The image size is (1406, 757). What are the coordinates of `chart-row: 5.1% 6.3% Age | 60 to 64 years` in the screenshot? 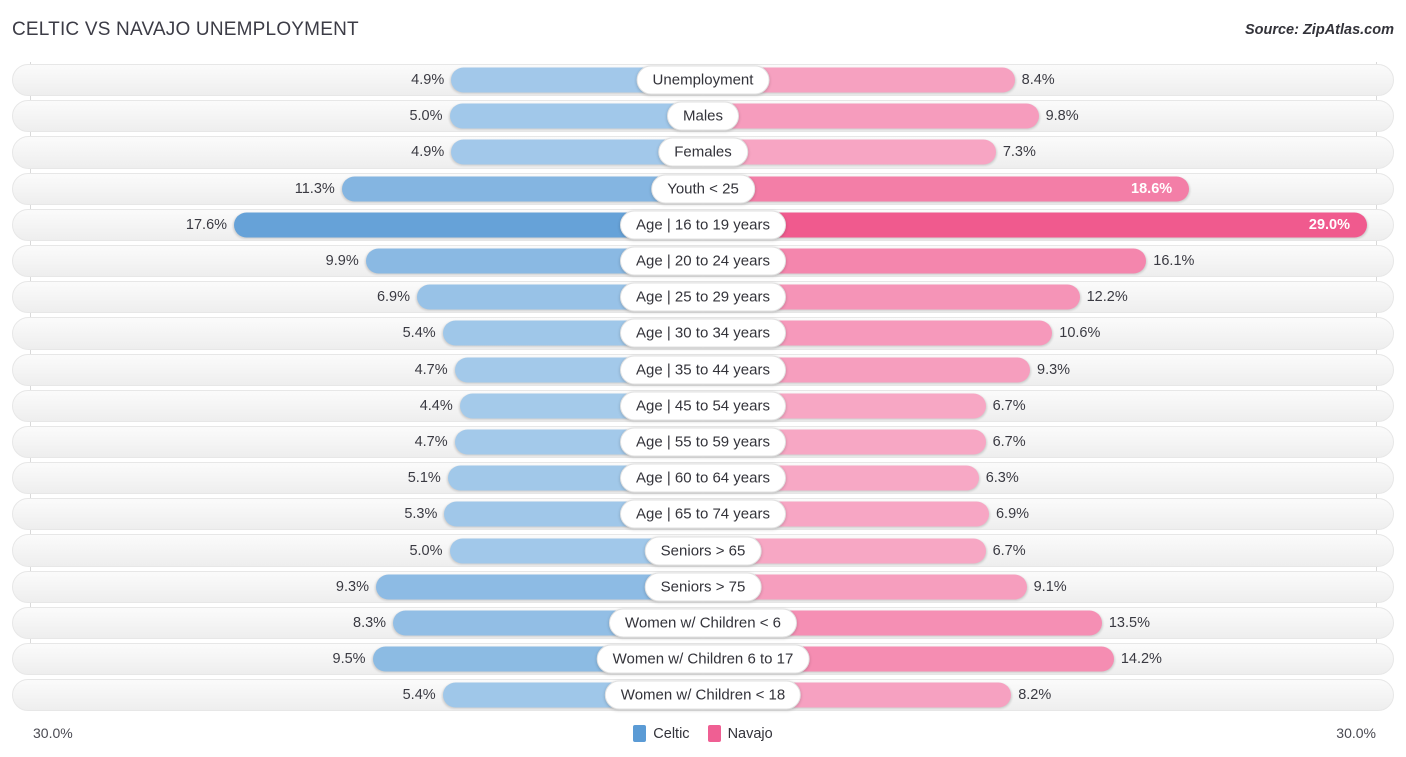 It's located at (703, 478).